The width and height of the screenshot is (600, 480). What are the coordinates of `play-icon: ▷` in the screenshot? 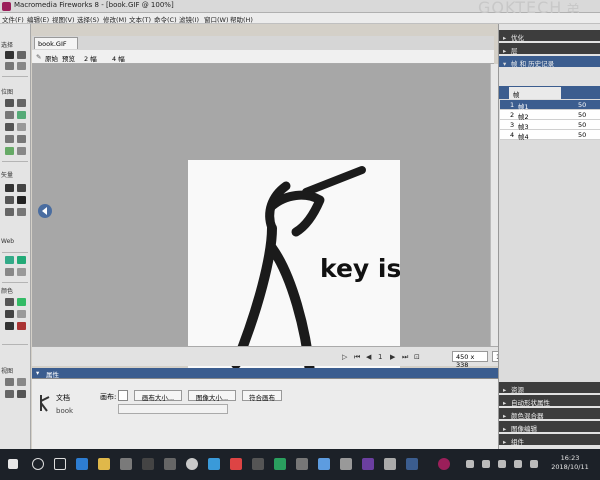 It's located at (344, 357).